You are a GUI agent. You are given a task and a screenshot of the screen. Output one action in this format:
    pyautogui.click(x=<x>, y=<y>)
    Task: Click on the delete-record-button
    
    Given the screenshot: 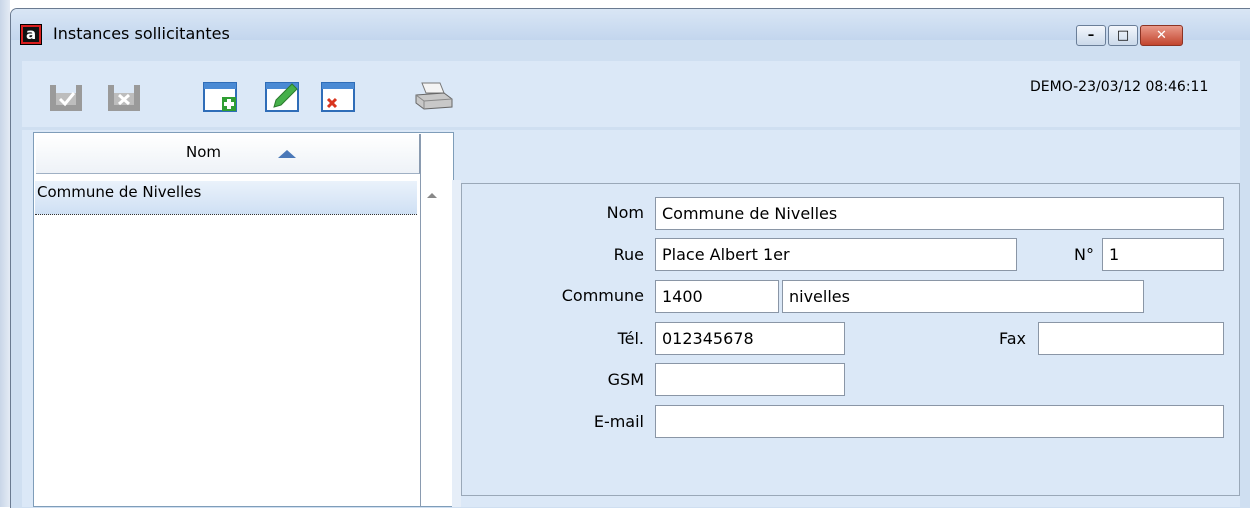 What is the action you would take?
    pyautogui.click(x=340, y=97)
    